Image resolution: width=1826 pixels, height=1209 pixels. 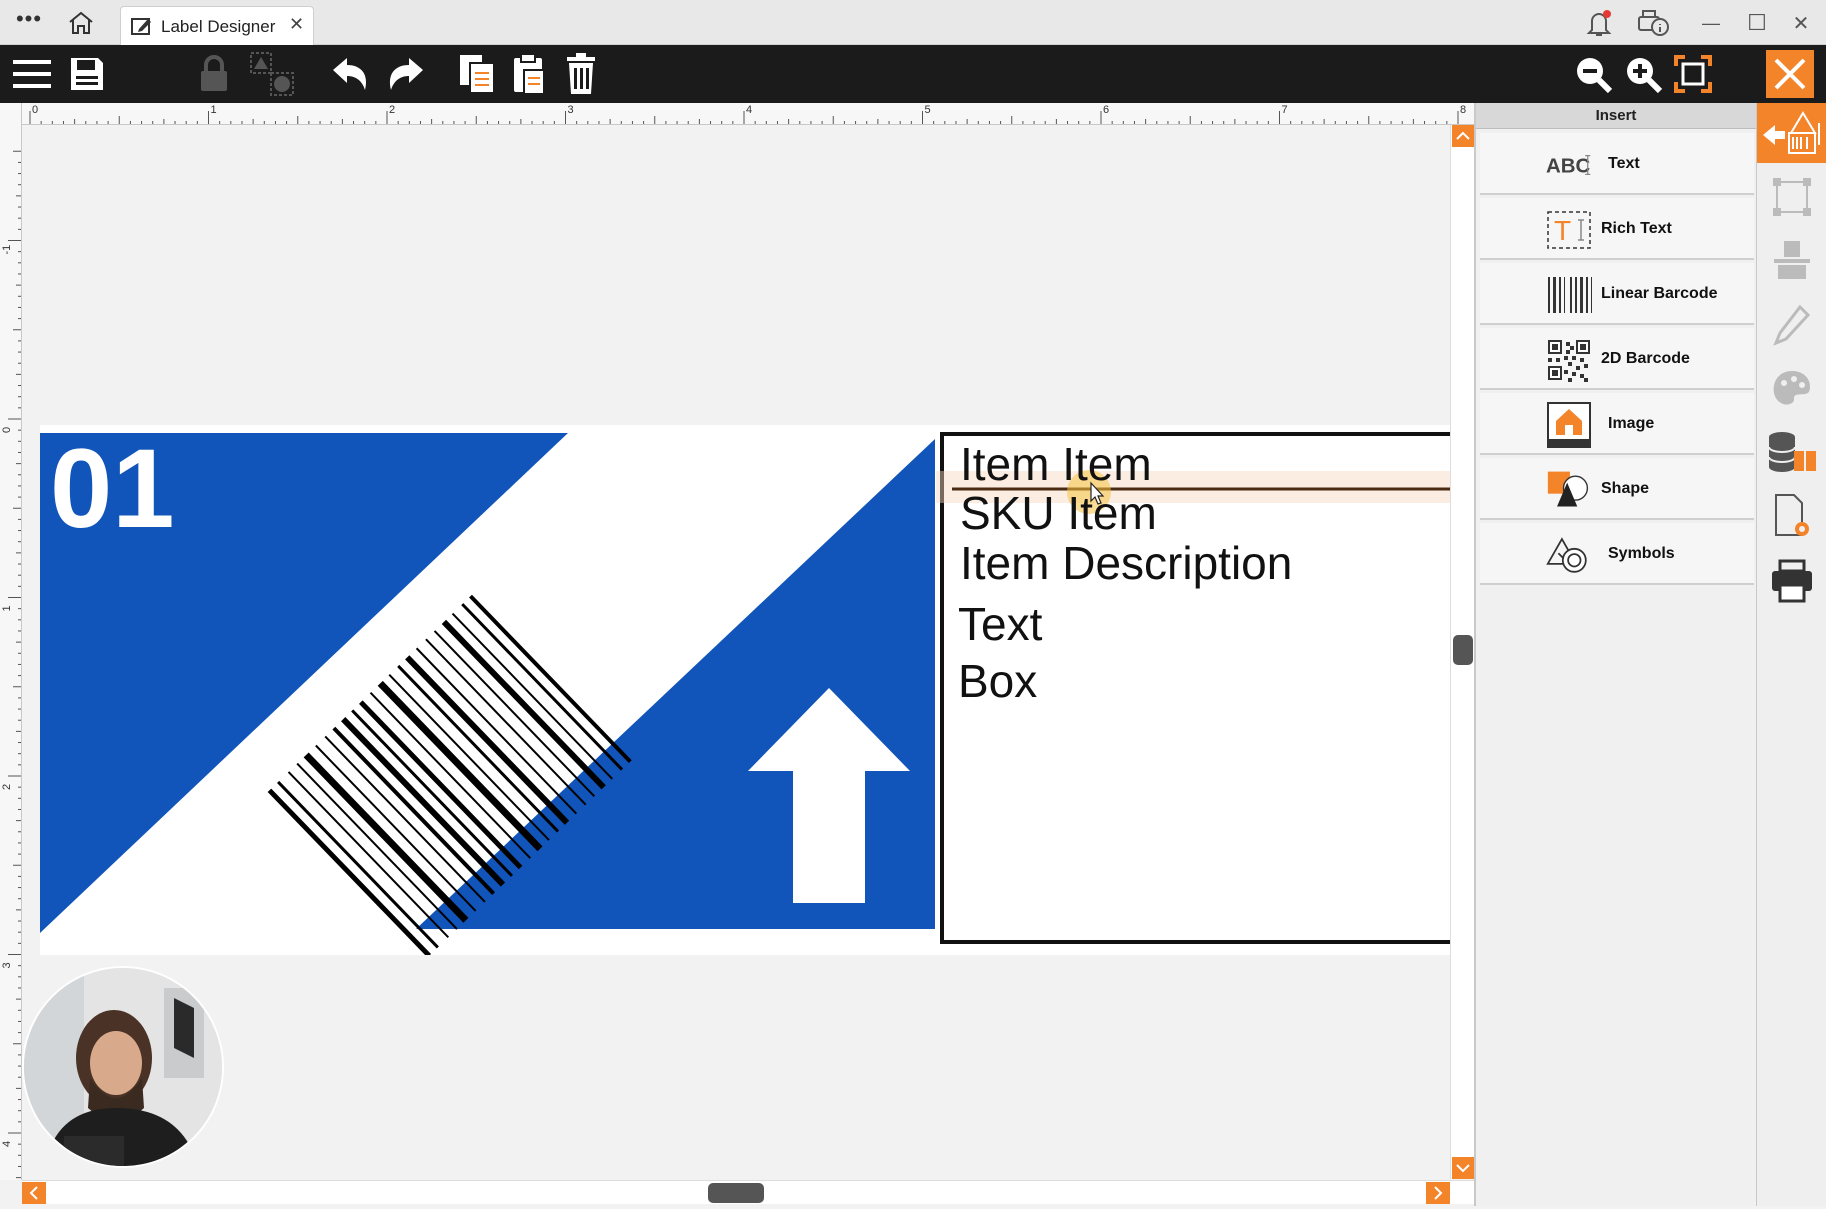 I want to click on paste-icon, so click(x=529, y=74).